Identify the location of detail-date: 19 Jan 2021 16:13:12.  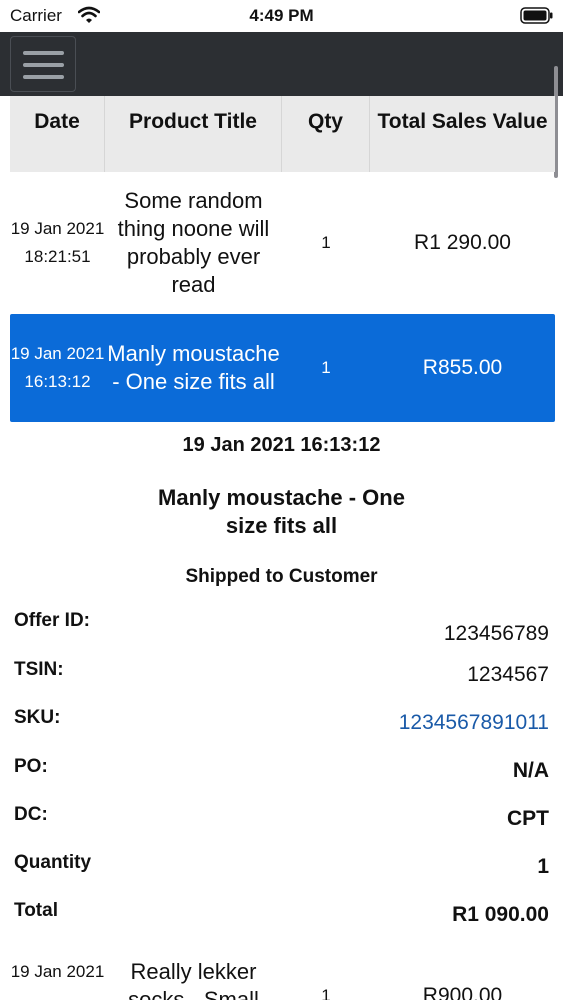
(281, 445).